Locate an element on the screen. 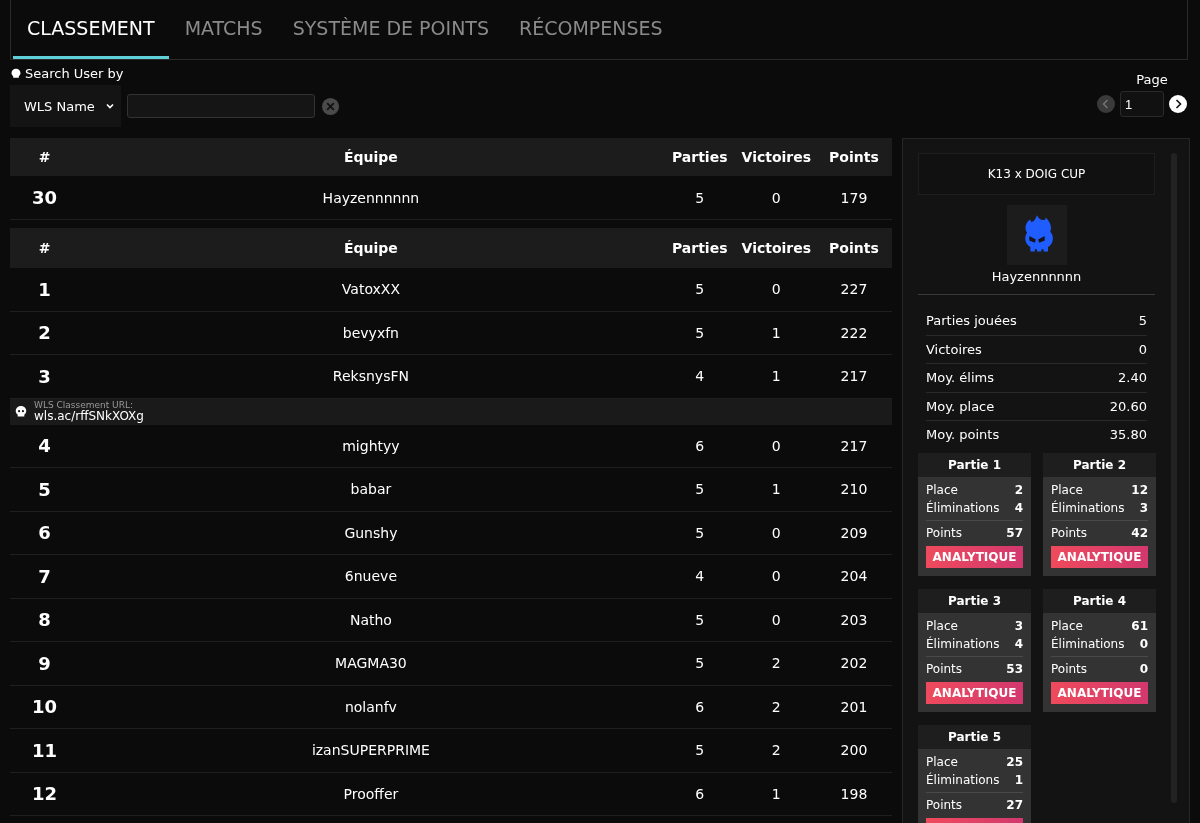 The height and width of the screenshot is (823, 1200). url-caption: WLS Classement URL: is located at coordinates (84, 405).